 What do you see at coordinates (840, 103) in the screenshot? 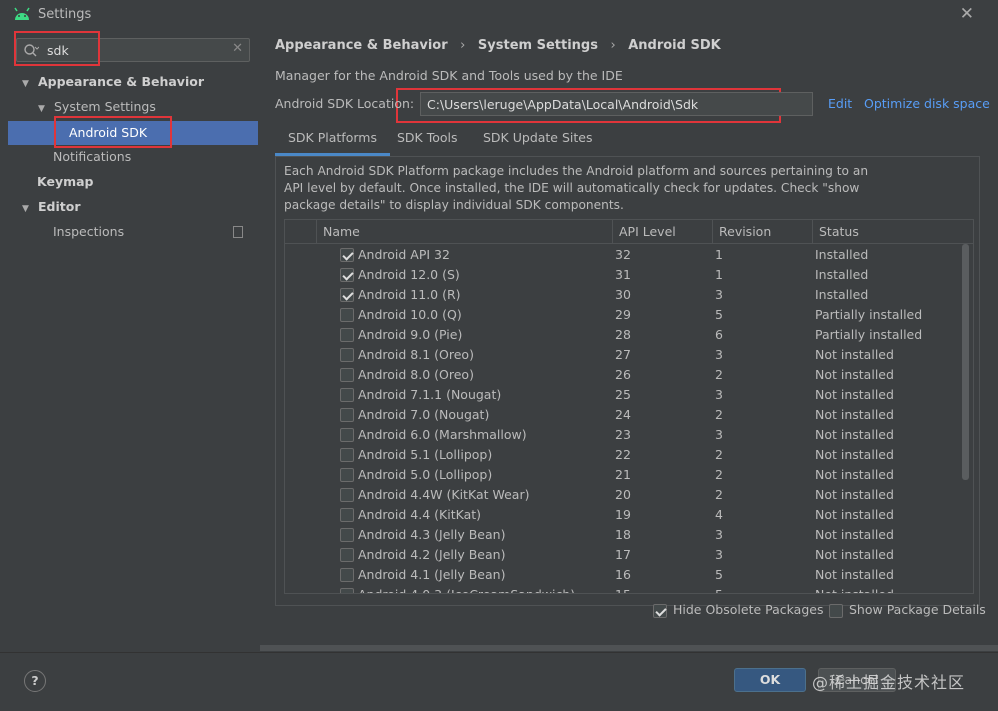
I see `edit-link: Edit` at bounding box center [840, 103].